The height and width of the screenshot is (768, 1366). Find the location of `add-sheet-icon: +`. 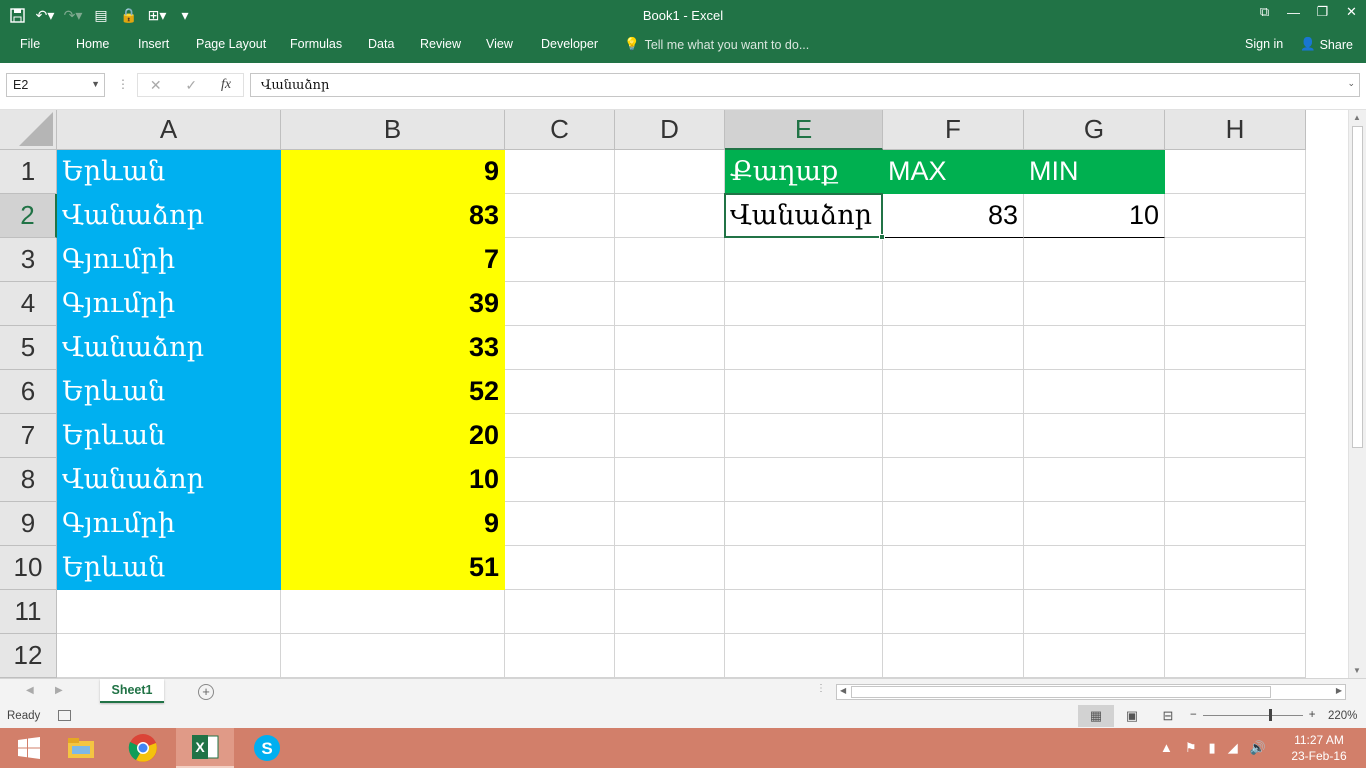

add-sheet-icon: + is located at coordinates (206, 692).